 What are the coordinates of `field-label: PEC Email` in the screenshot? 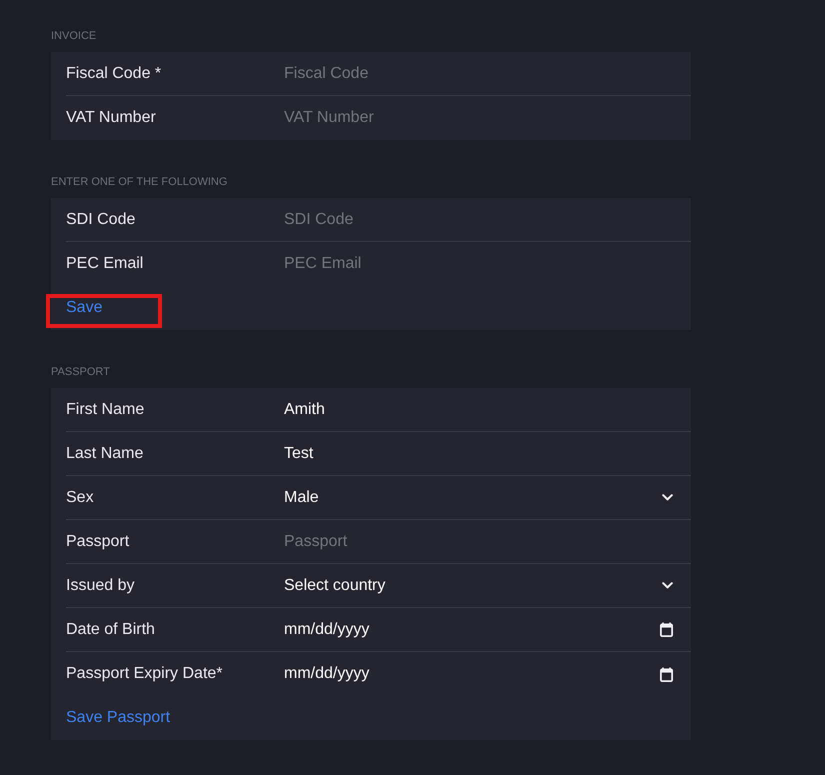 It's located at (105, 264).